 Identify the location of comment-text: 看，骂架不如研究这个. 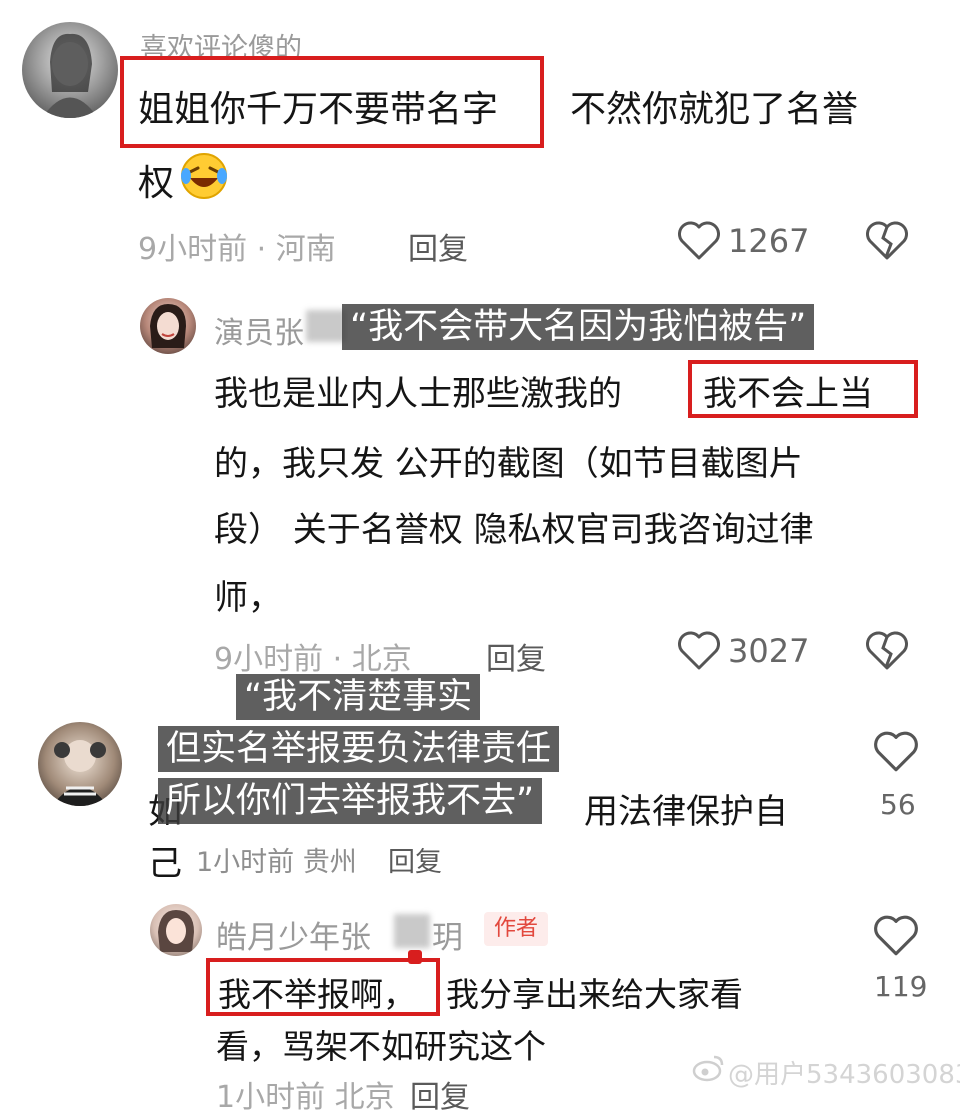
(381, 1046).